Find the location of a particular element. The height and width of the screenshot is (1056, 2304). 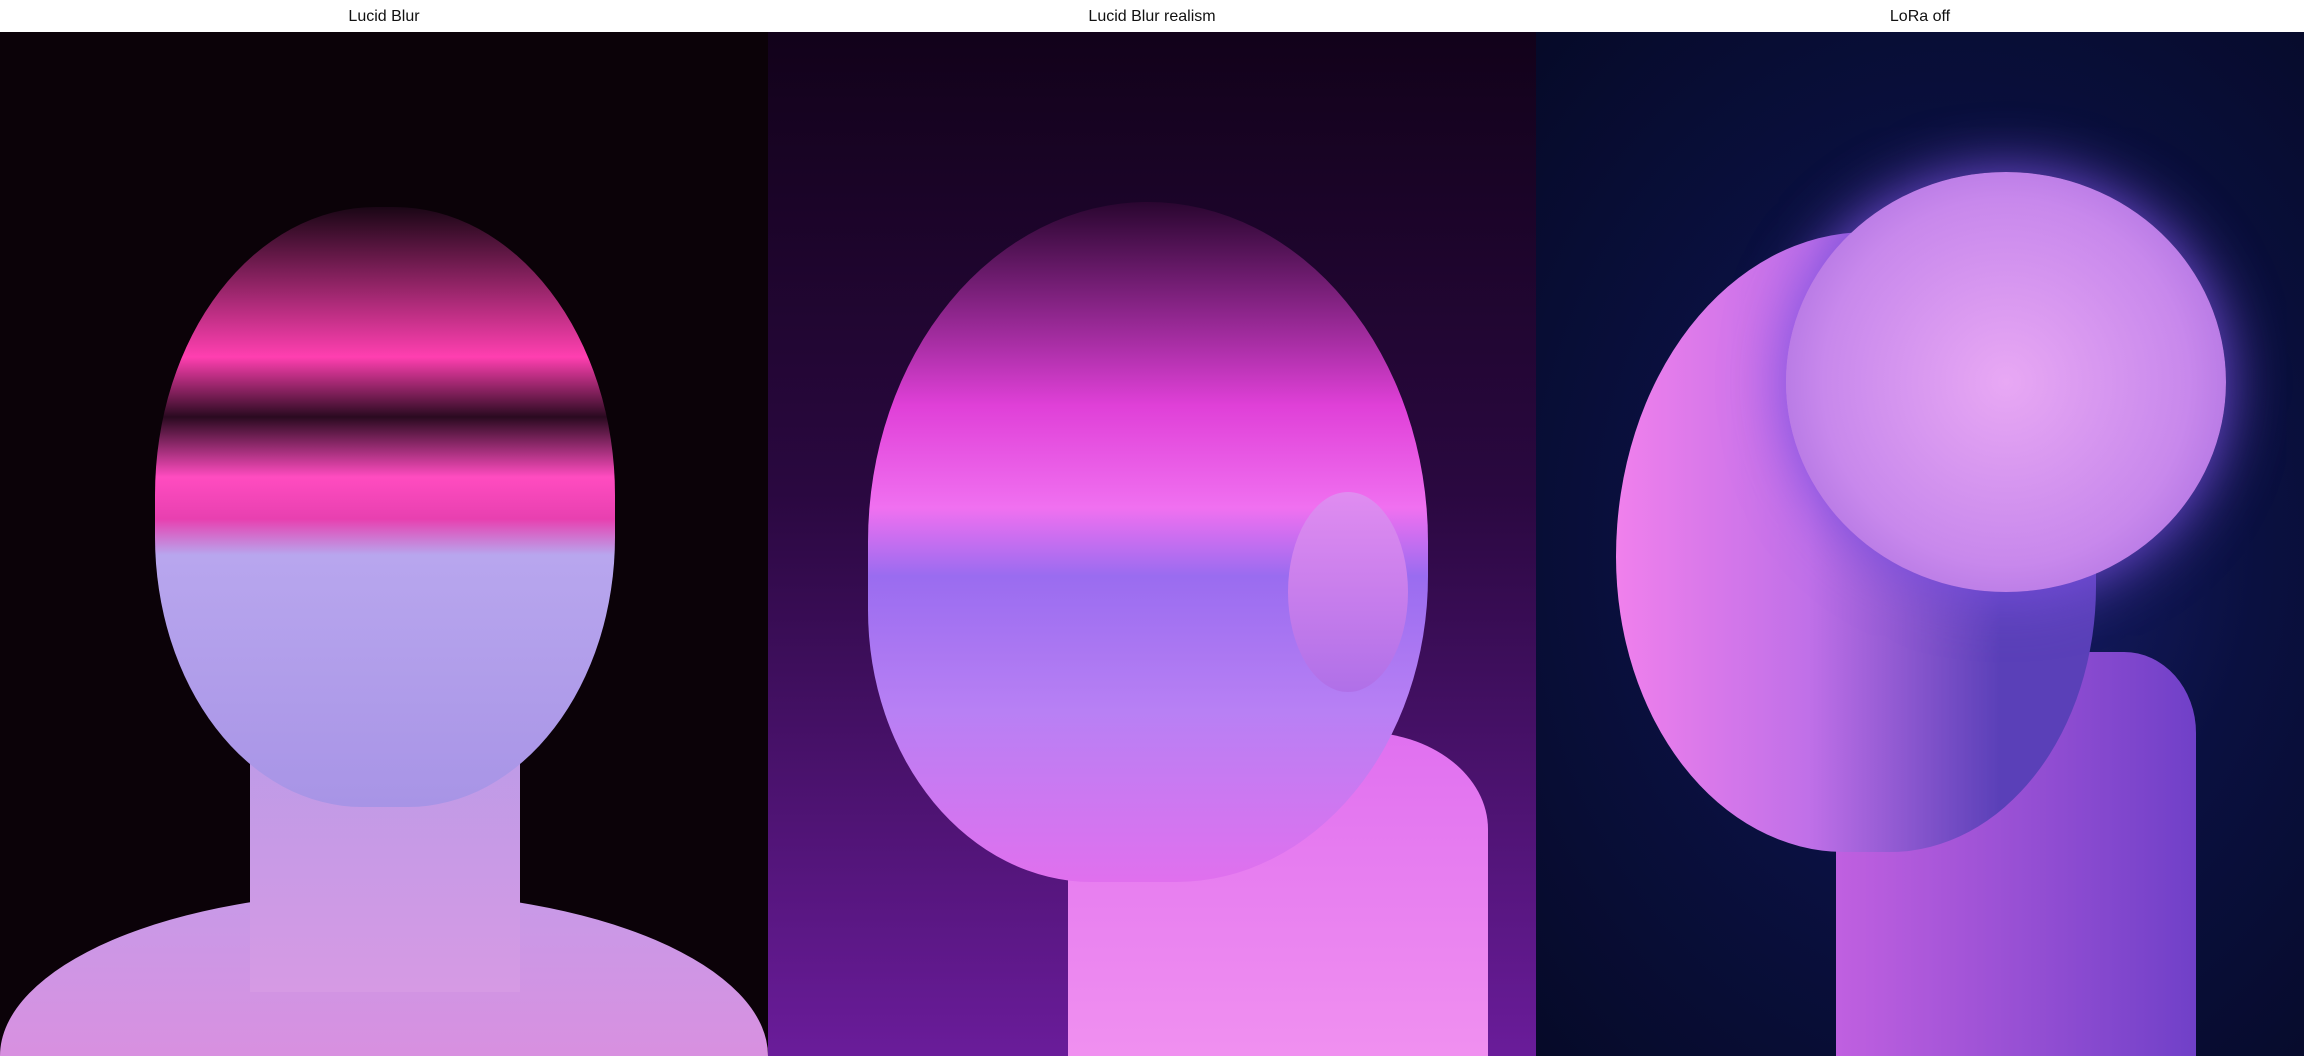

head is located at coordinates (385, 507).